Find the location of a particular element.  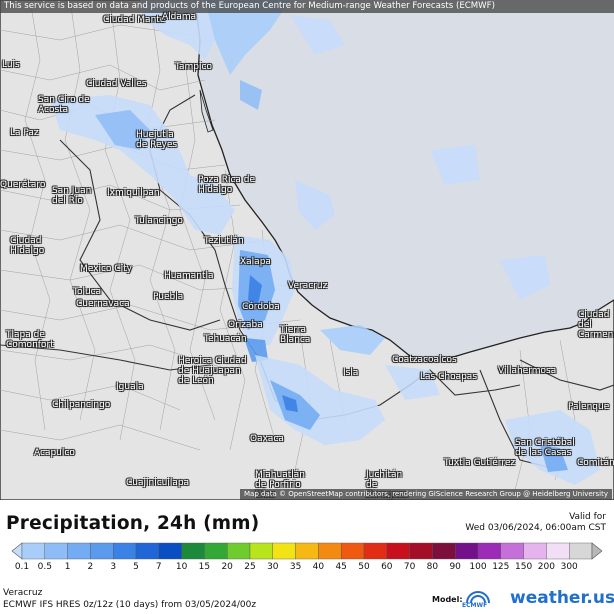

city-label: Córdoba is located at coordinates (261, 307).